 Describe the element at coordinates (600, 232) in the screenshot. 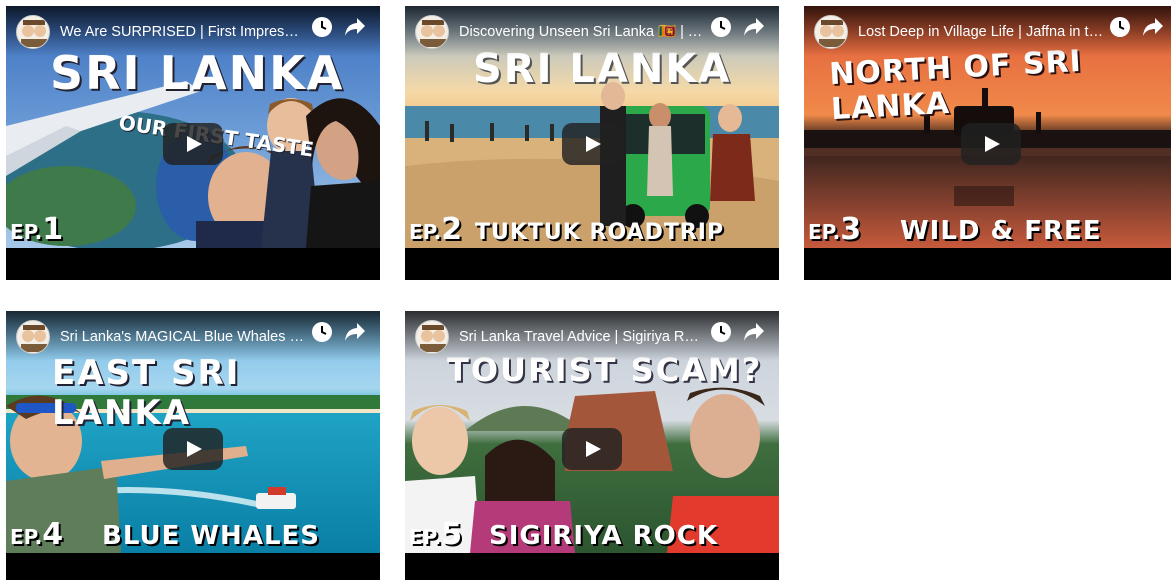

I see `thumbnail-tag: TUKTUK ROADTRIP` at that location.